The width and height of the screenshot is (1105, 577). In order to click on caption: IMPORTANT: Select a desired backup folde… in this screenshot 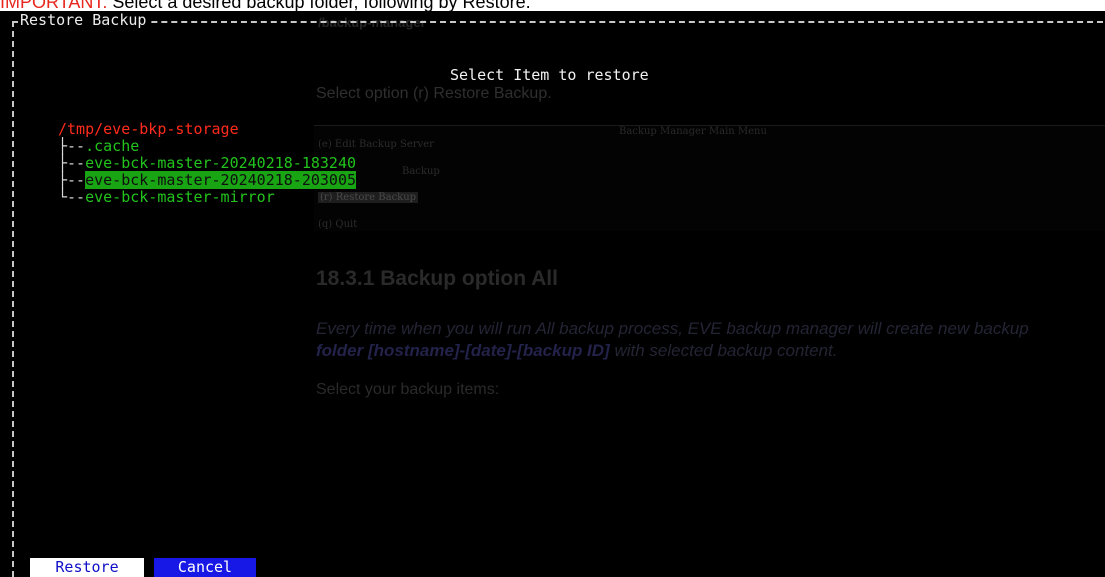, I will do `click(552, 5)`.